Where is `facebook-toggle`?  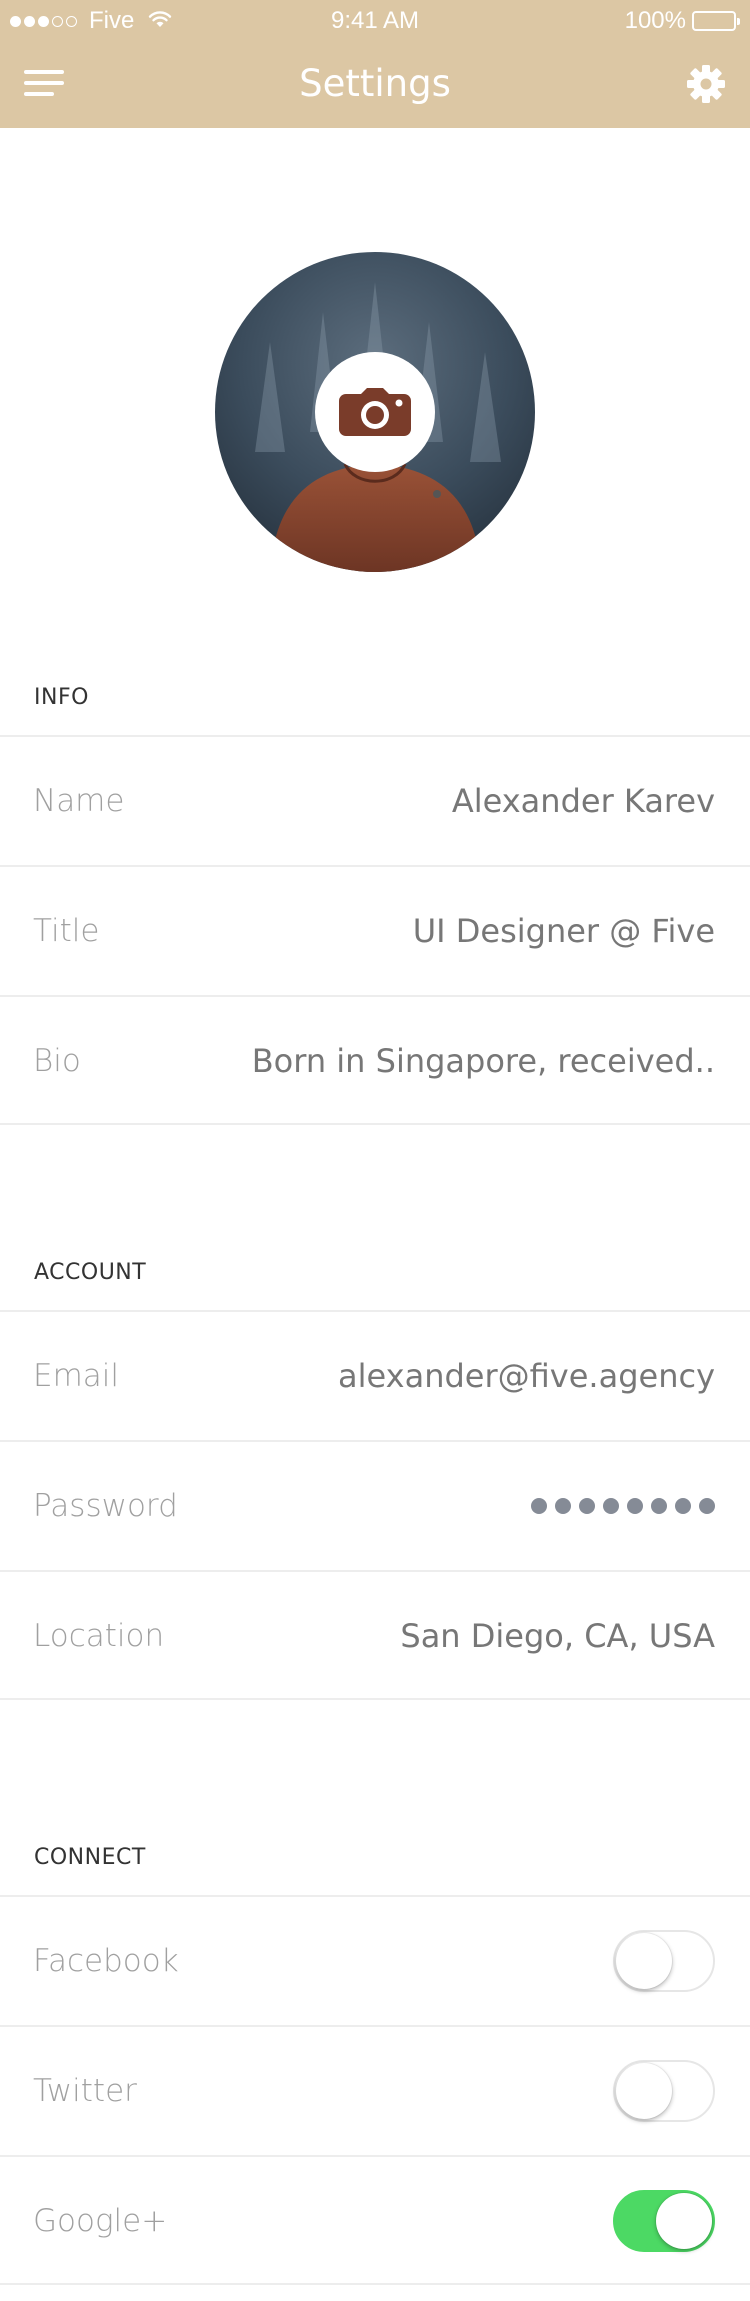 facebook-toggle is located at coordinates (664, 1961).